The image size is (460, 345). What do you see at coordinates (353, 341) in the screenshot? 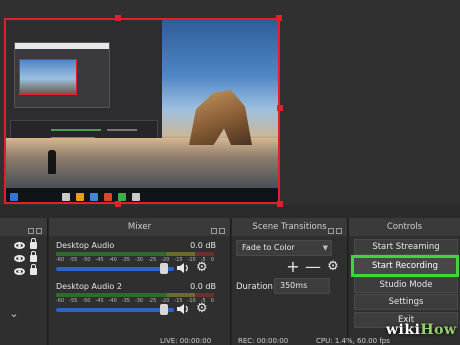
I see `cpu-fps: CPU: 1.4%, 60.00 fps` at bounding box center [353, 341].